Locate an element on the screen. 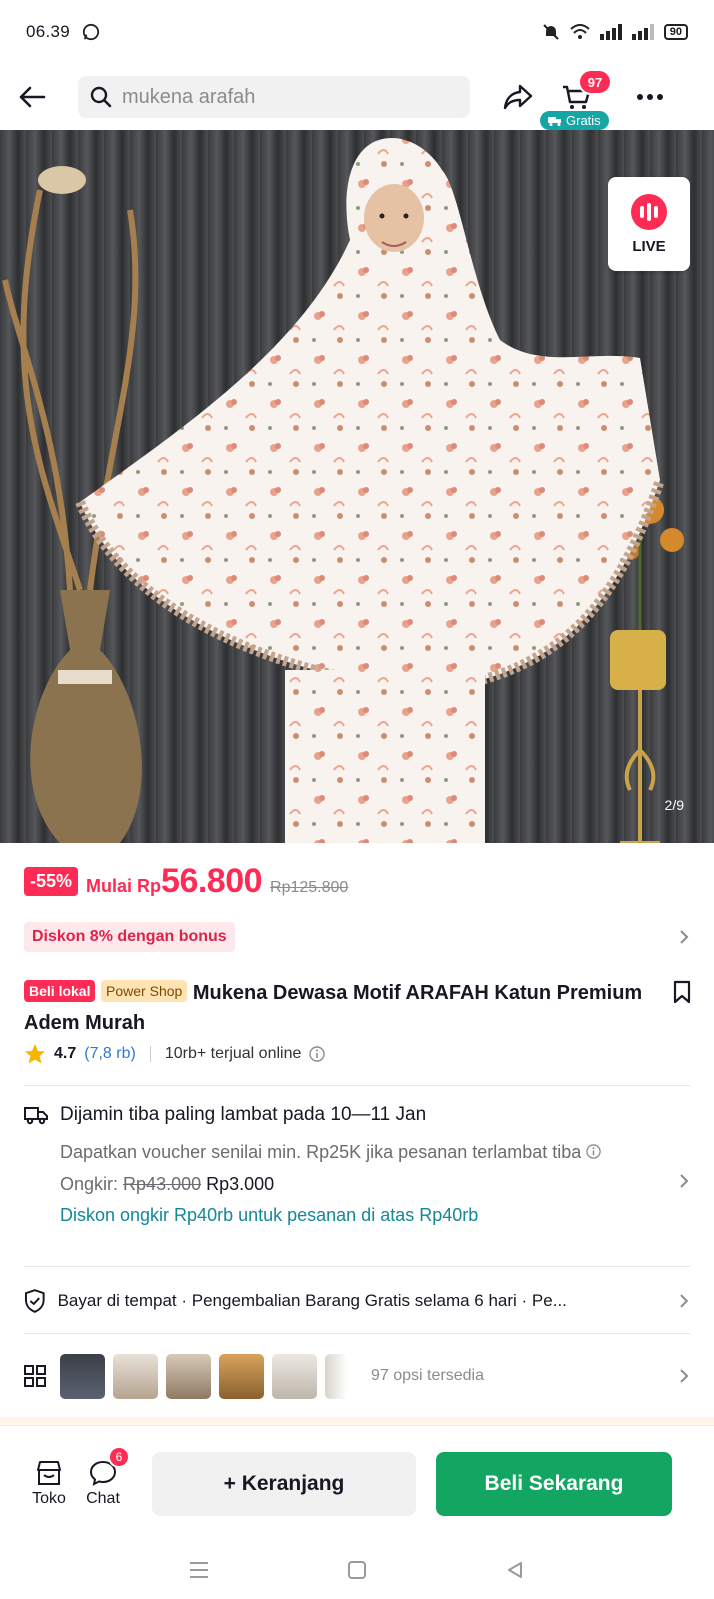 This screenshot has width=714, height=1599. variant-row: 97 opsi tersedia is located at coordinates (357, 1376).